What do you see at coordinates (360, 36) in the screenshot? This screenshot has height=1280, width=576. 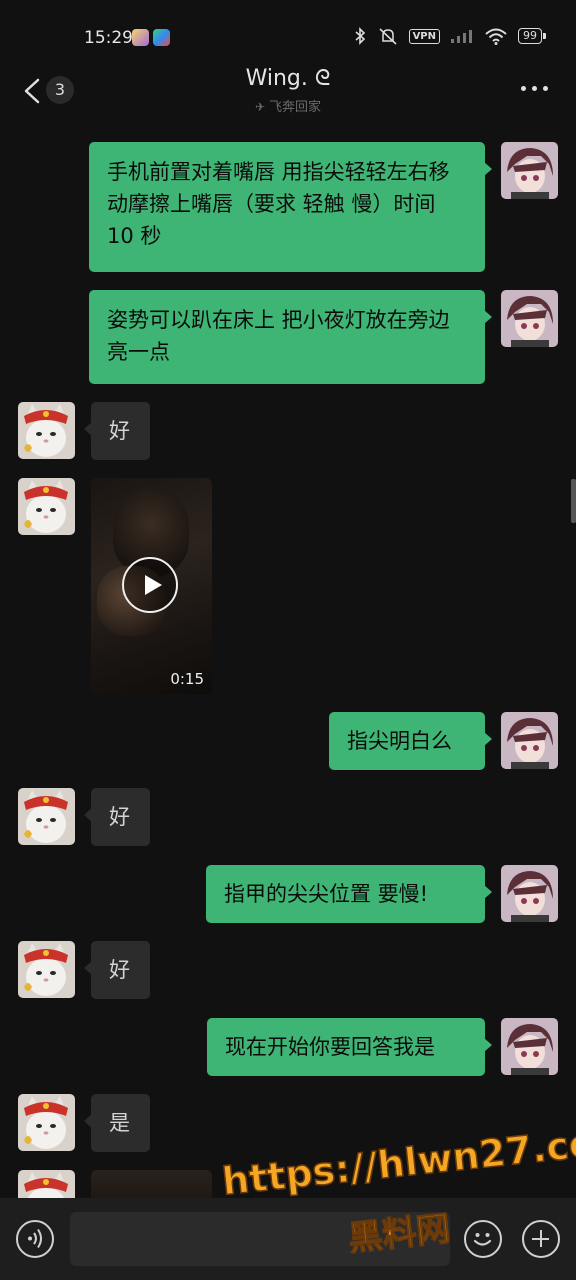 I see `bluetooth-icon` at bounding box center [360, 36].